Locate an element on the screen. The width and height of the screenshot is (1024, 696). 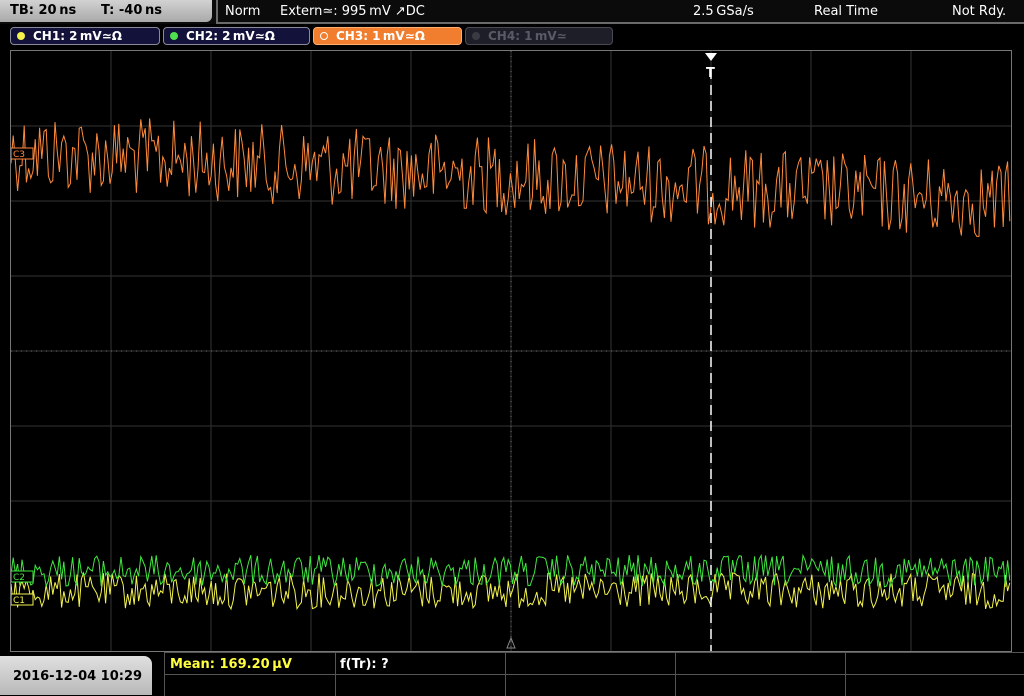
datetime-label: 2016-12-04 10:29 is located at coordinates (78, 676).